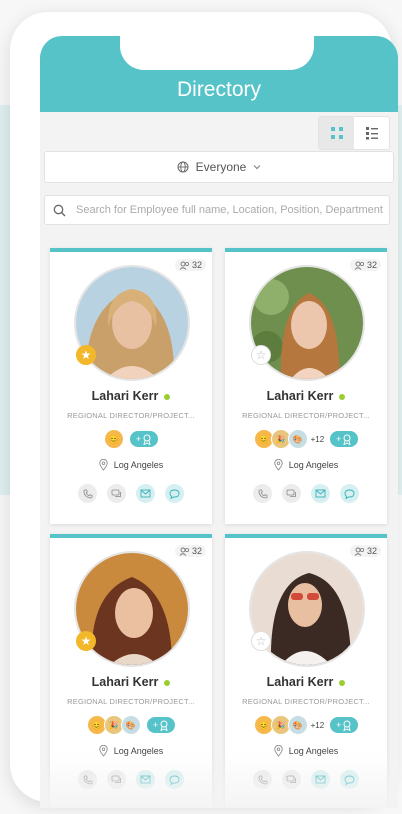 The width and height of the screenshot is (402, 814). I want to click on grid-view-button, so click(336, 133).